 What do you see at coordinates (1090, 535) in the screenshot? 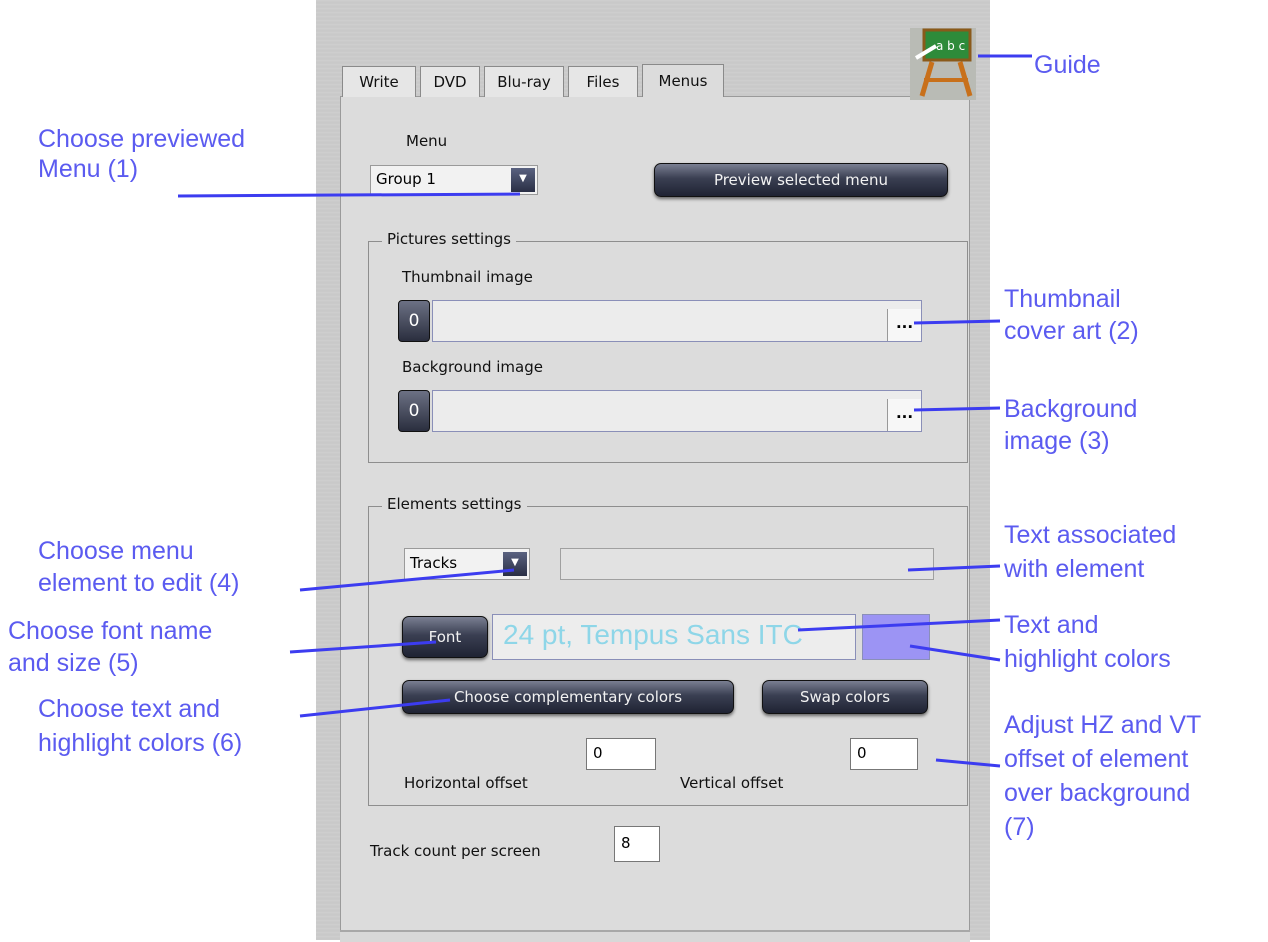
I see `callout-text-line1: Text associated` at bounding box center [1090, 535].